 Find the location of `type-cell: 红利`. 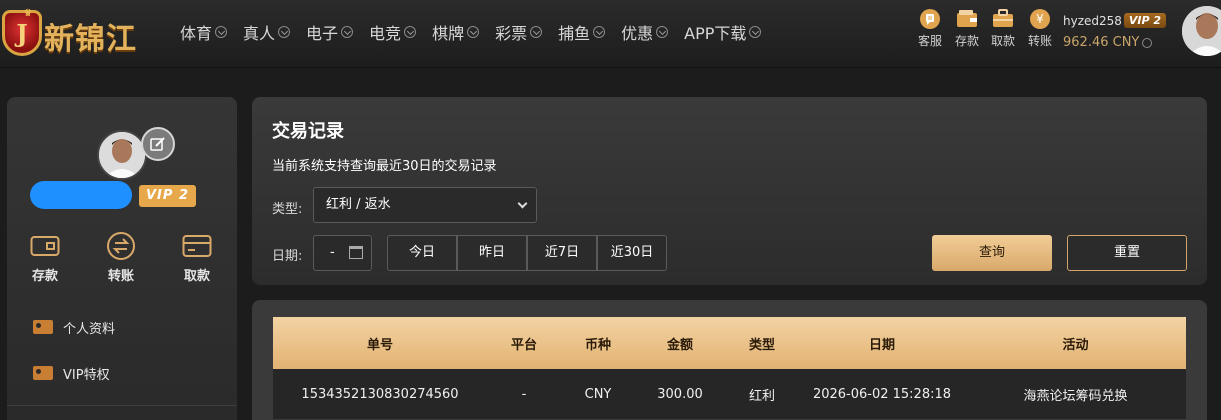

type-cell: 红利 is located at coordinates (762, 394).